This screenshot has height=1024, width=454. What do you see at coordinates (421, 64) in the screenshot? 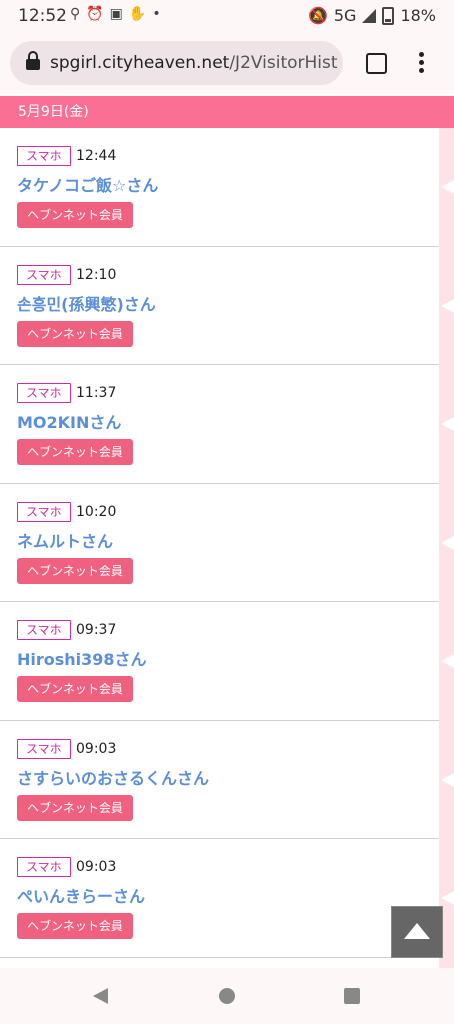
I see `more-menu-icon` at bounding box center [421, 64].